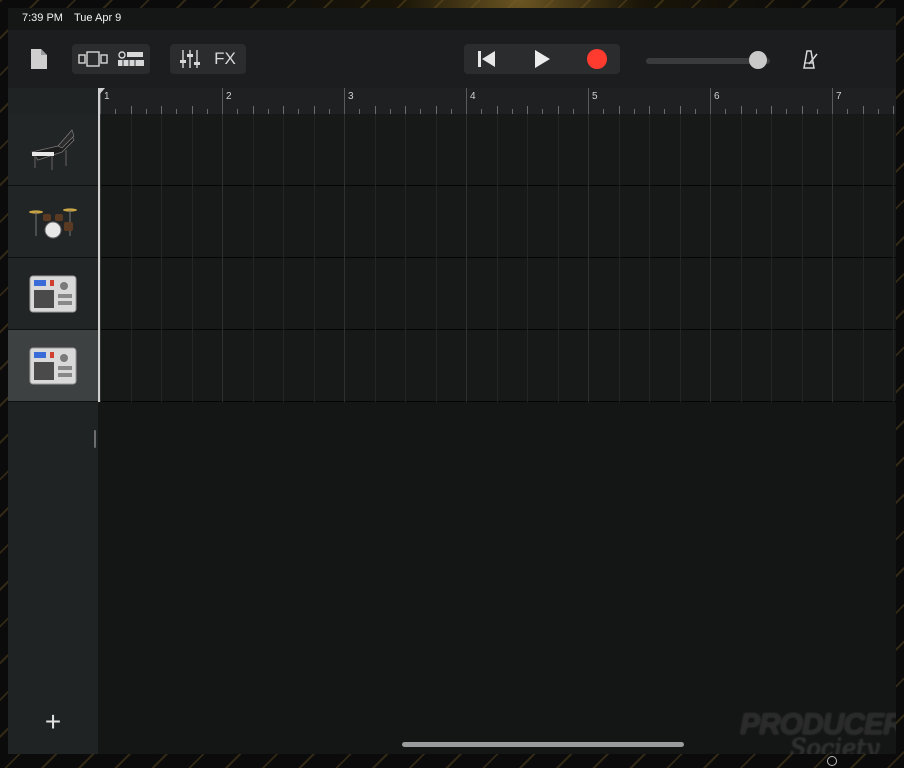 The image size is (904, 768). What do you see at coordinates (595, 96) in the screenshot?
I see `ruler-bar-number: 5` at bounding box center [595, 96].